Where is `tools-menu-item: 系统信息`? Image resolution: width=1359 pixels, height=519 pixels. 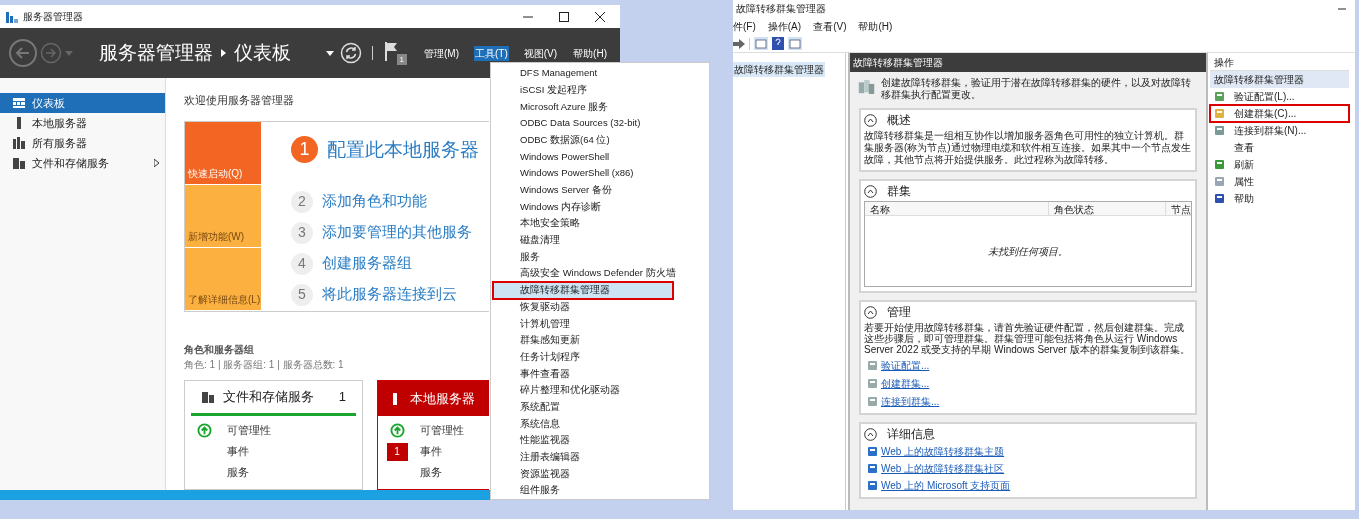 tools-menu-item: 系统信息 is located at coordinates (600, 424).